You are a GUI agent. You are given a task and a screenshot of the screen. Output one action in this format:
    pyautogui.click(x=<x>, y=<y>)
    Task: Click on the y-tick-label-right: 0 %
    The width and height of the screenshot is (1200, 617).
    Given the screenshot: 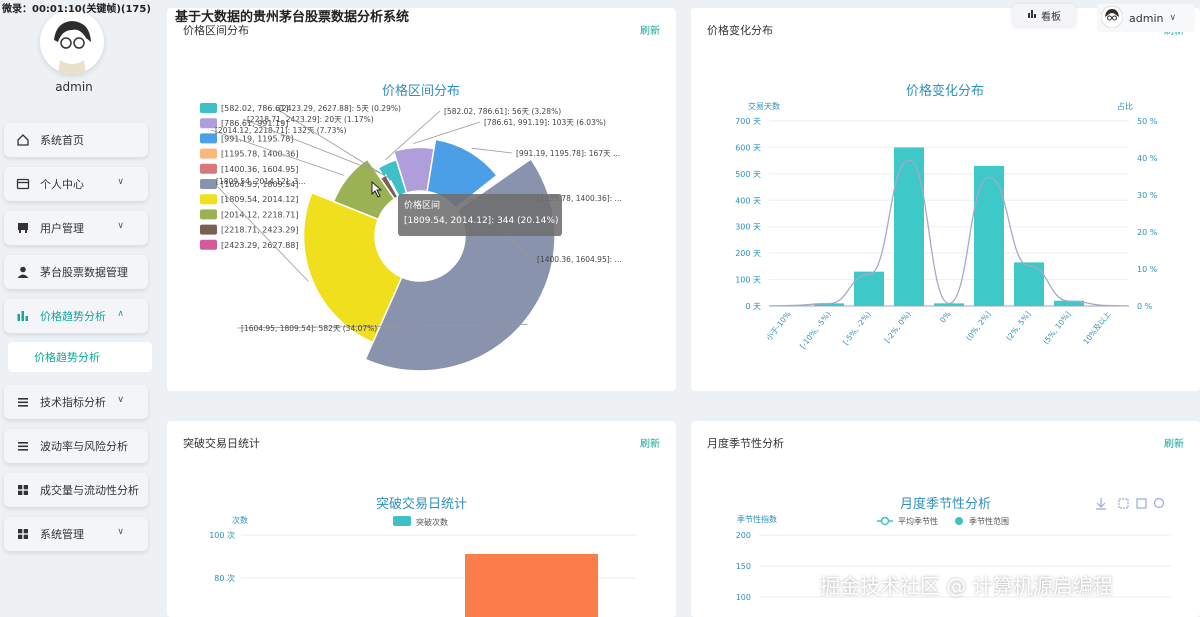 What is the action you would take?
    pyautogui.click(x=1145, y=306)
    